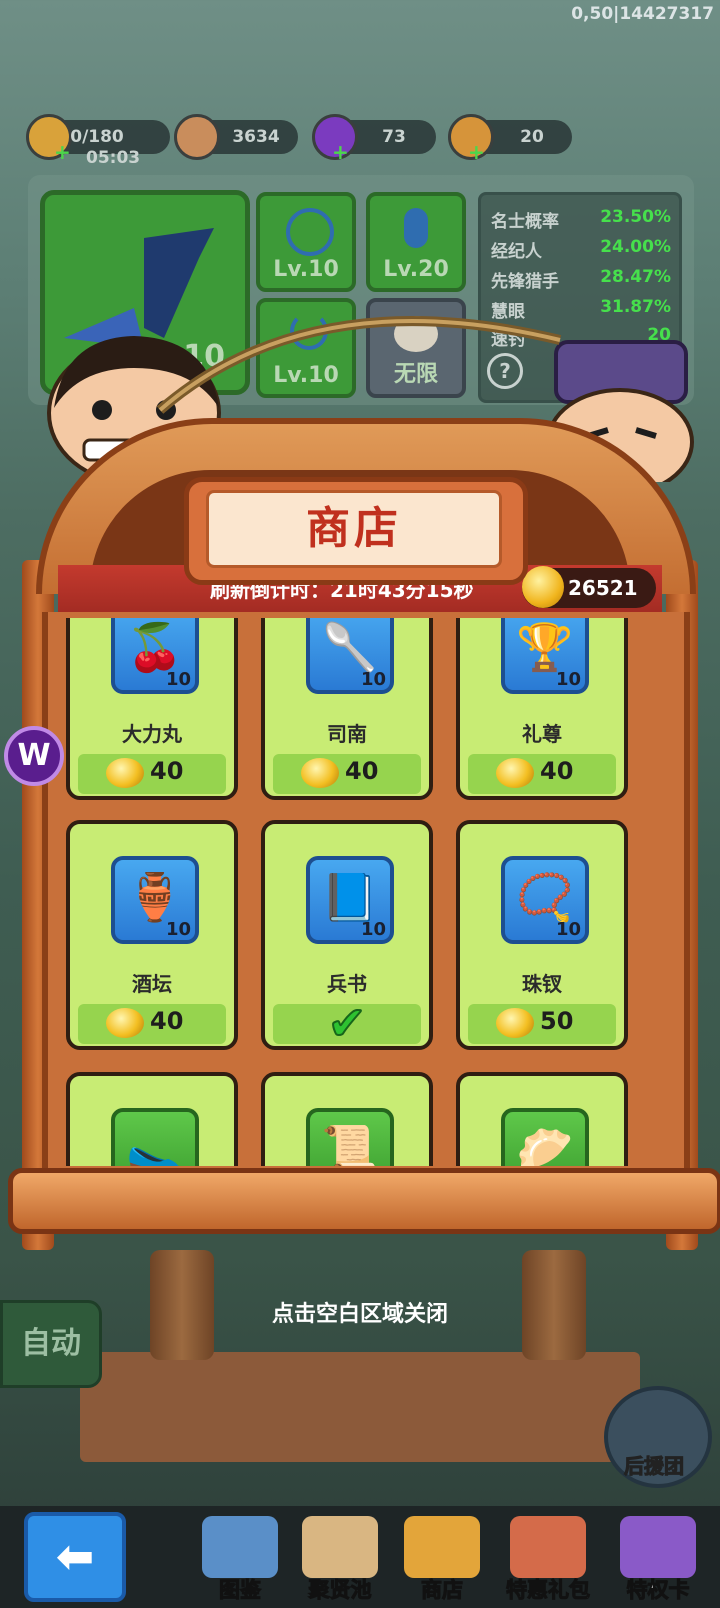 Image resolution: width=720 pixels, height=1608 pixels. What do you see at coordinates (581, 219) in the screenshot?
I see `stat-row: 名士概率 23.50%` at bounding box center [581, 219].